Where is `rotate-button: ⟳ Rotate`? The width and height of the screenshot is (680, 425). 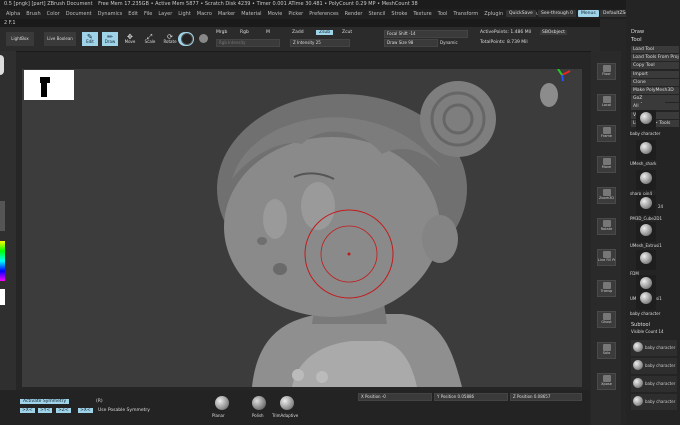 rotate-button: ⟳ Rotate is located at coordinates (170, 39).